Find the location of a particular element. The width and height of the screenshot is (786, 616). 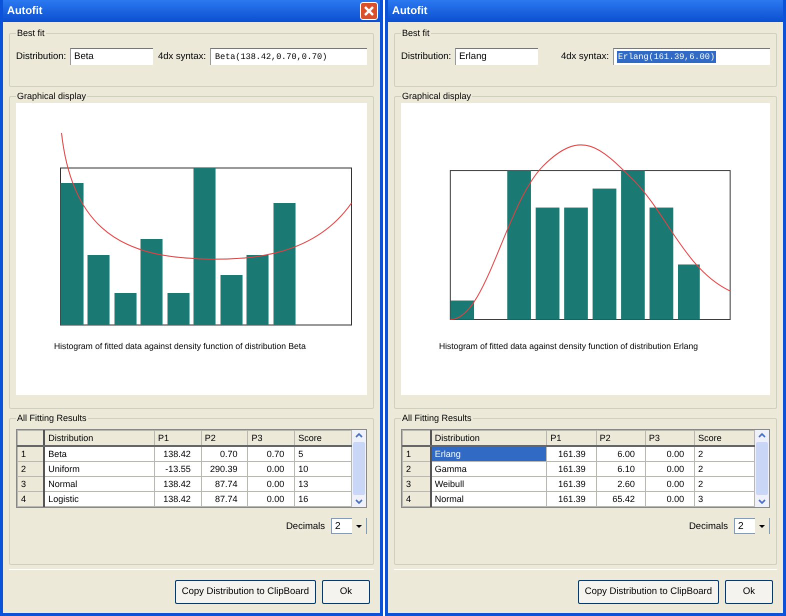

table-cell: 290.39 is located at coordinates (224, 469).